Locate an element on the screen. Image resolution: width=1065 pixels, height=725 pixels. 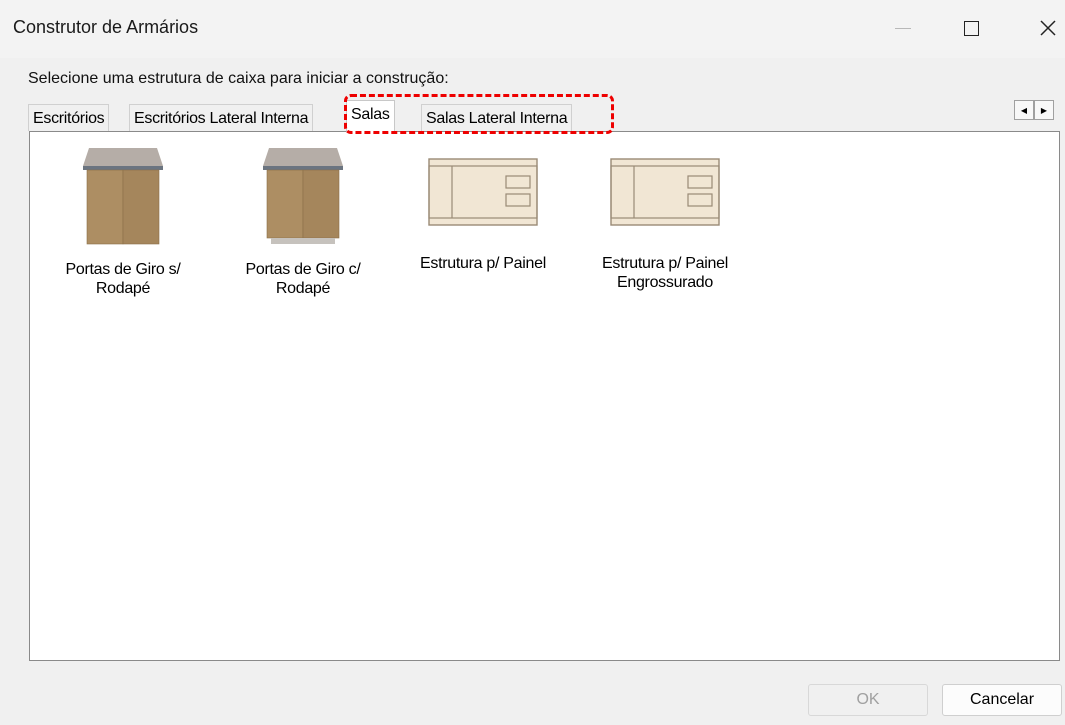
list-item: Portas de Giro c/ Rodapé is located at coordinates (303, 222).